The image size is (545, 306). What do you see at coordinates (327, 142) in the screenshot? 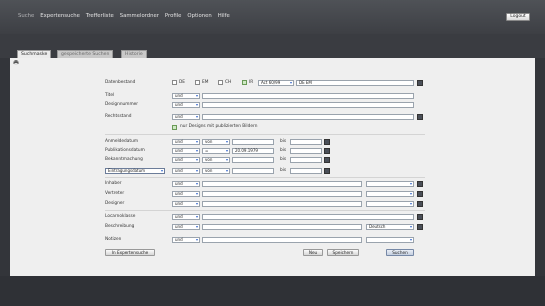
I see `anmeldedatum-calendar-icon` at bounding box center [327, 142].